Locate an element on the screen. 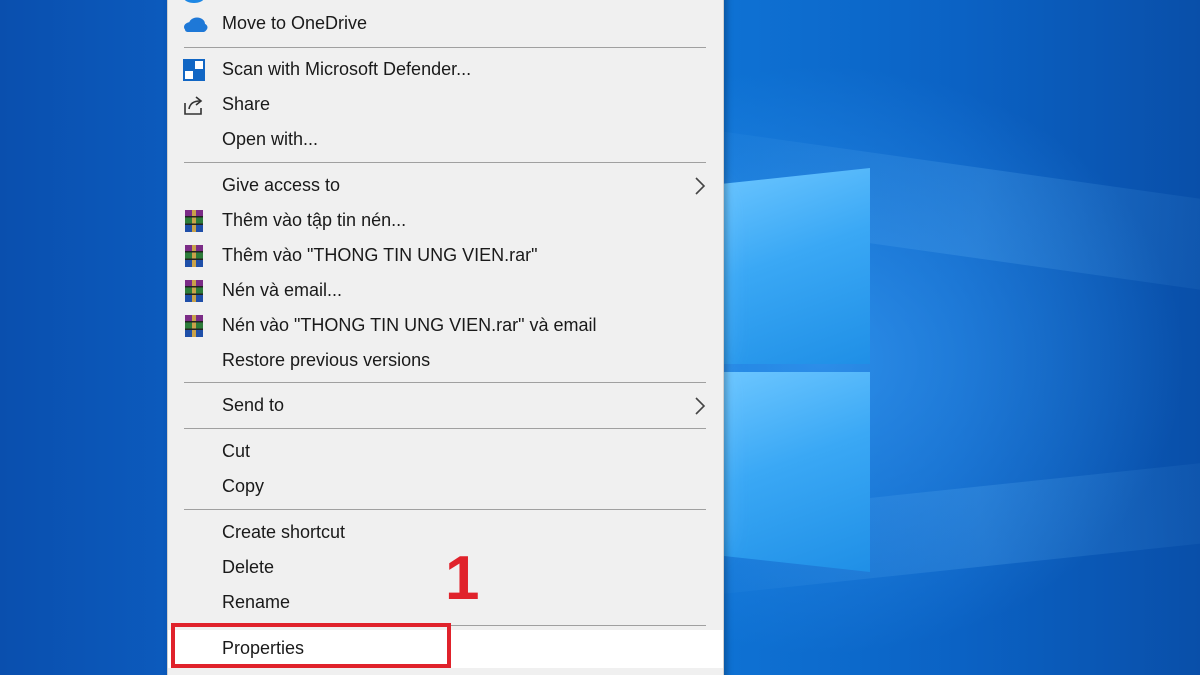 The height and width of the screenshot is (675, 1200). annotation-step-number: 1 is located at coordinates (462, 578).